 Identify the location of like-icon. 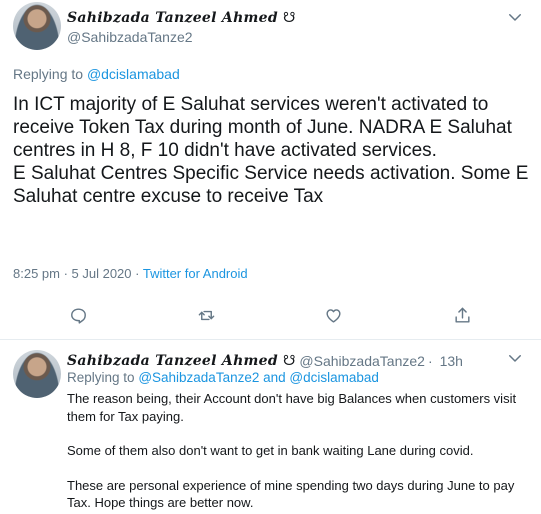
(333, 315).